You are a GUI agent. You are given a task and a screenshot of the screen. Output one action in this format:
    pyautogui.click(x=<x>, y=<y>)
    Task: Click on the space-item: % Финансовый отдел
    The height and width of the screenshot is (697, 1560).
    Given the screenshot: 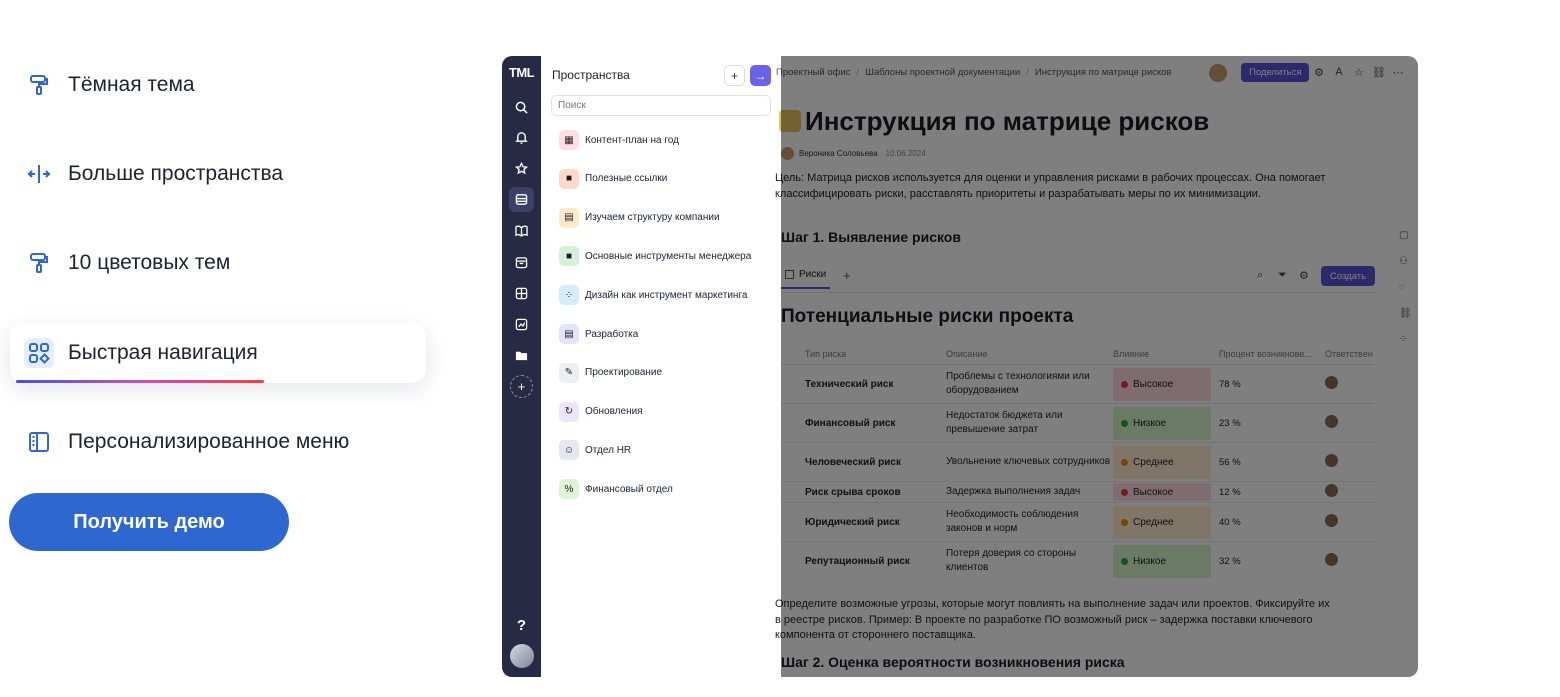 What is the action you would take?
    pyautogui.click(x=616, y=489)
    